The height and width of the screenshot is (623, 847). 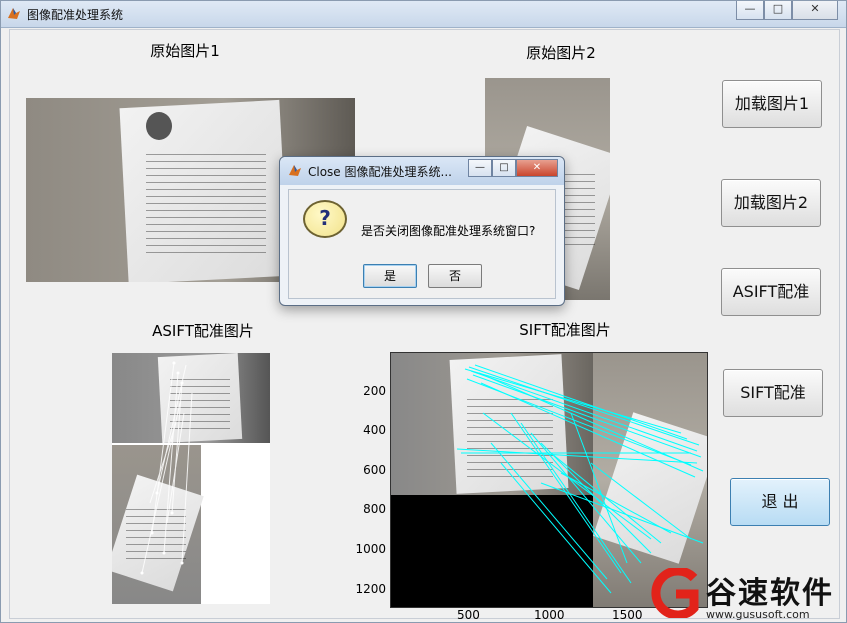 What do you see at coordinates (166, 468) in the screenshot?
I see `asift-match-points` at bounding box center [166, 468].